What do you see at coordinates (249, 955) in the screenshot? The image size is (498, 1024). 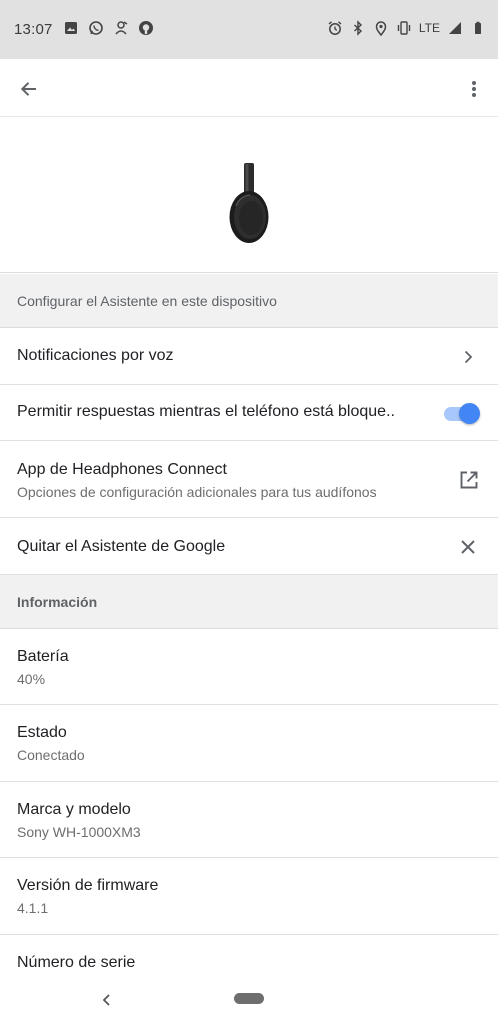 I see `info-serial-row: Número de serie` at bounding box center [249, 955].